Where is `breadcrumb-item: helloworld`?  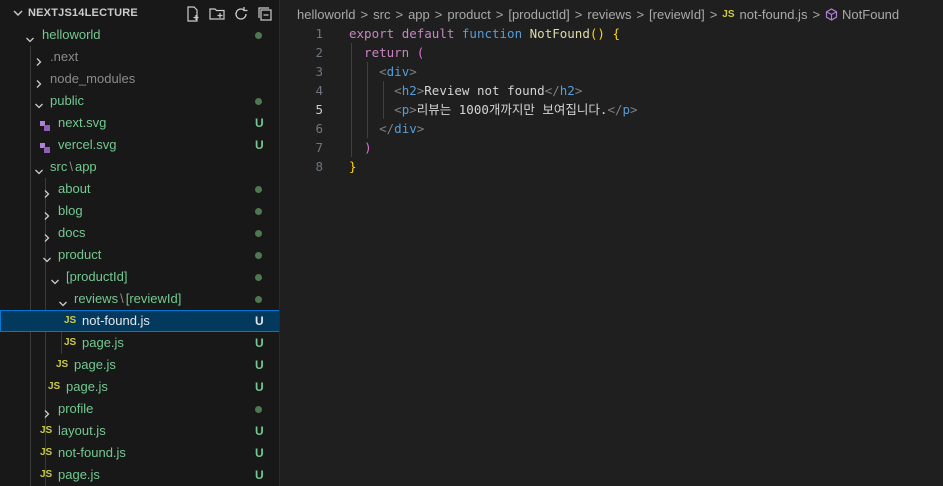 breadcrumb-item: helloworld is located at coordinates (326, 14).